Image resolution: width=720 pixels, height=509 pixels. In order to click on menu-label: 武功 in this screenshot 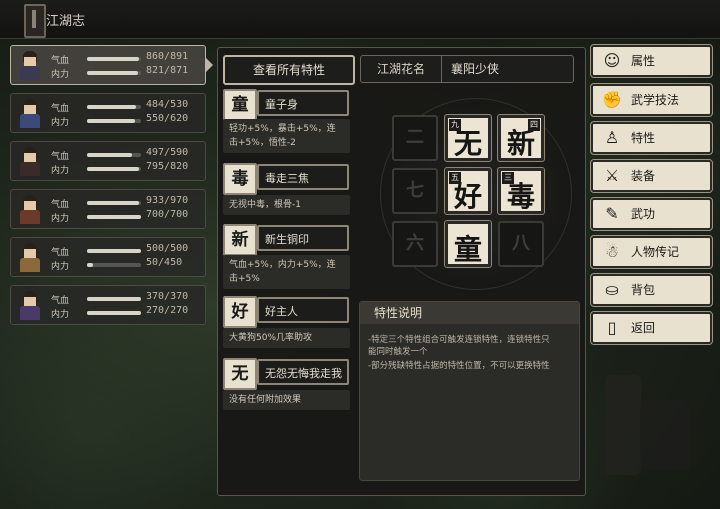, I will do `click(643, 214)`.